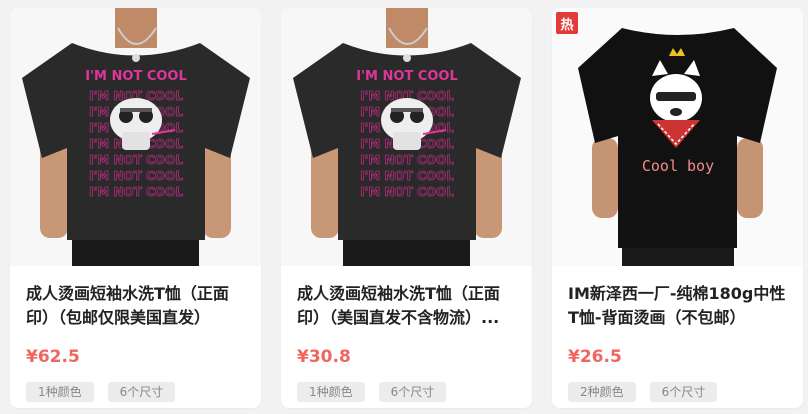 The image size is (808, 414). I want to click on product-title: 成人烫画短袖水洗T恤（正面印）（包邮仅限美国直发）, so click(137, 306).